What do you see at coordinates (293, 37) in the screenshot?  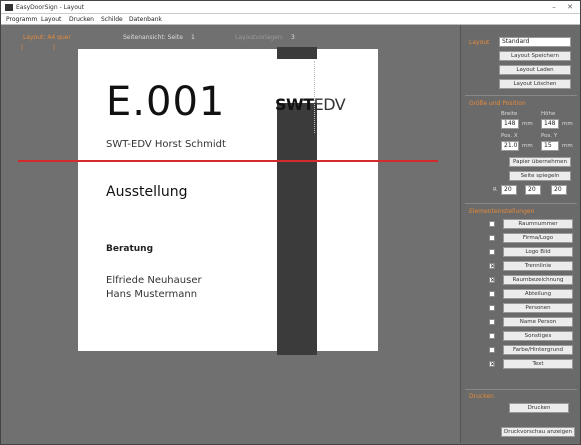 I see `template-value: 3` at bounding box center [293, 37].